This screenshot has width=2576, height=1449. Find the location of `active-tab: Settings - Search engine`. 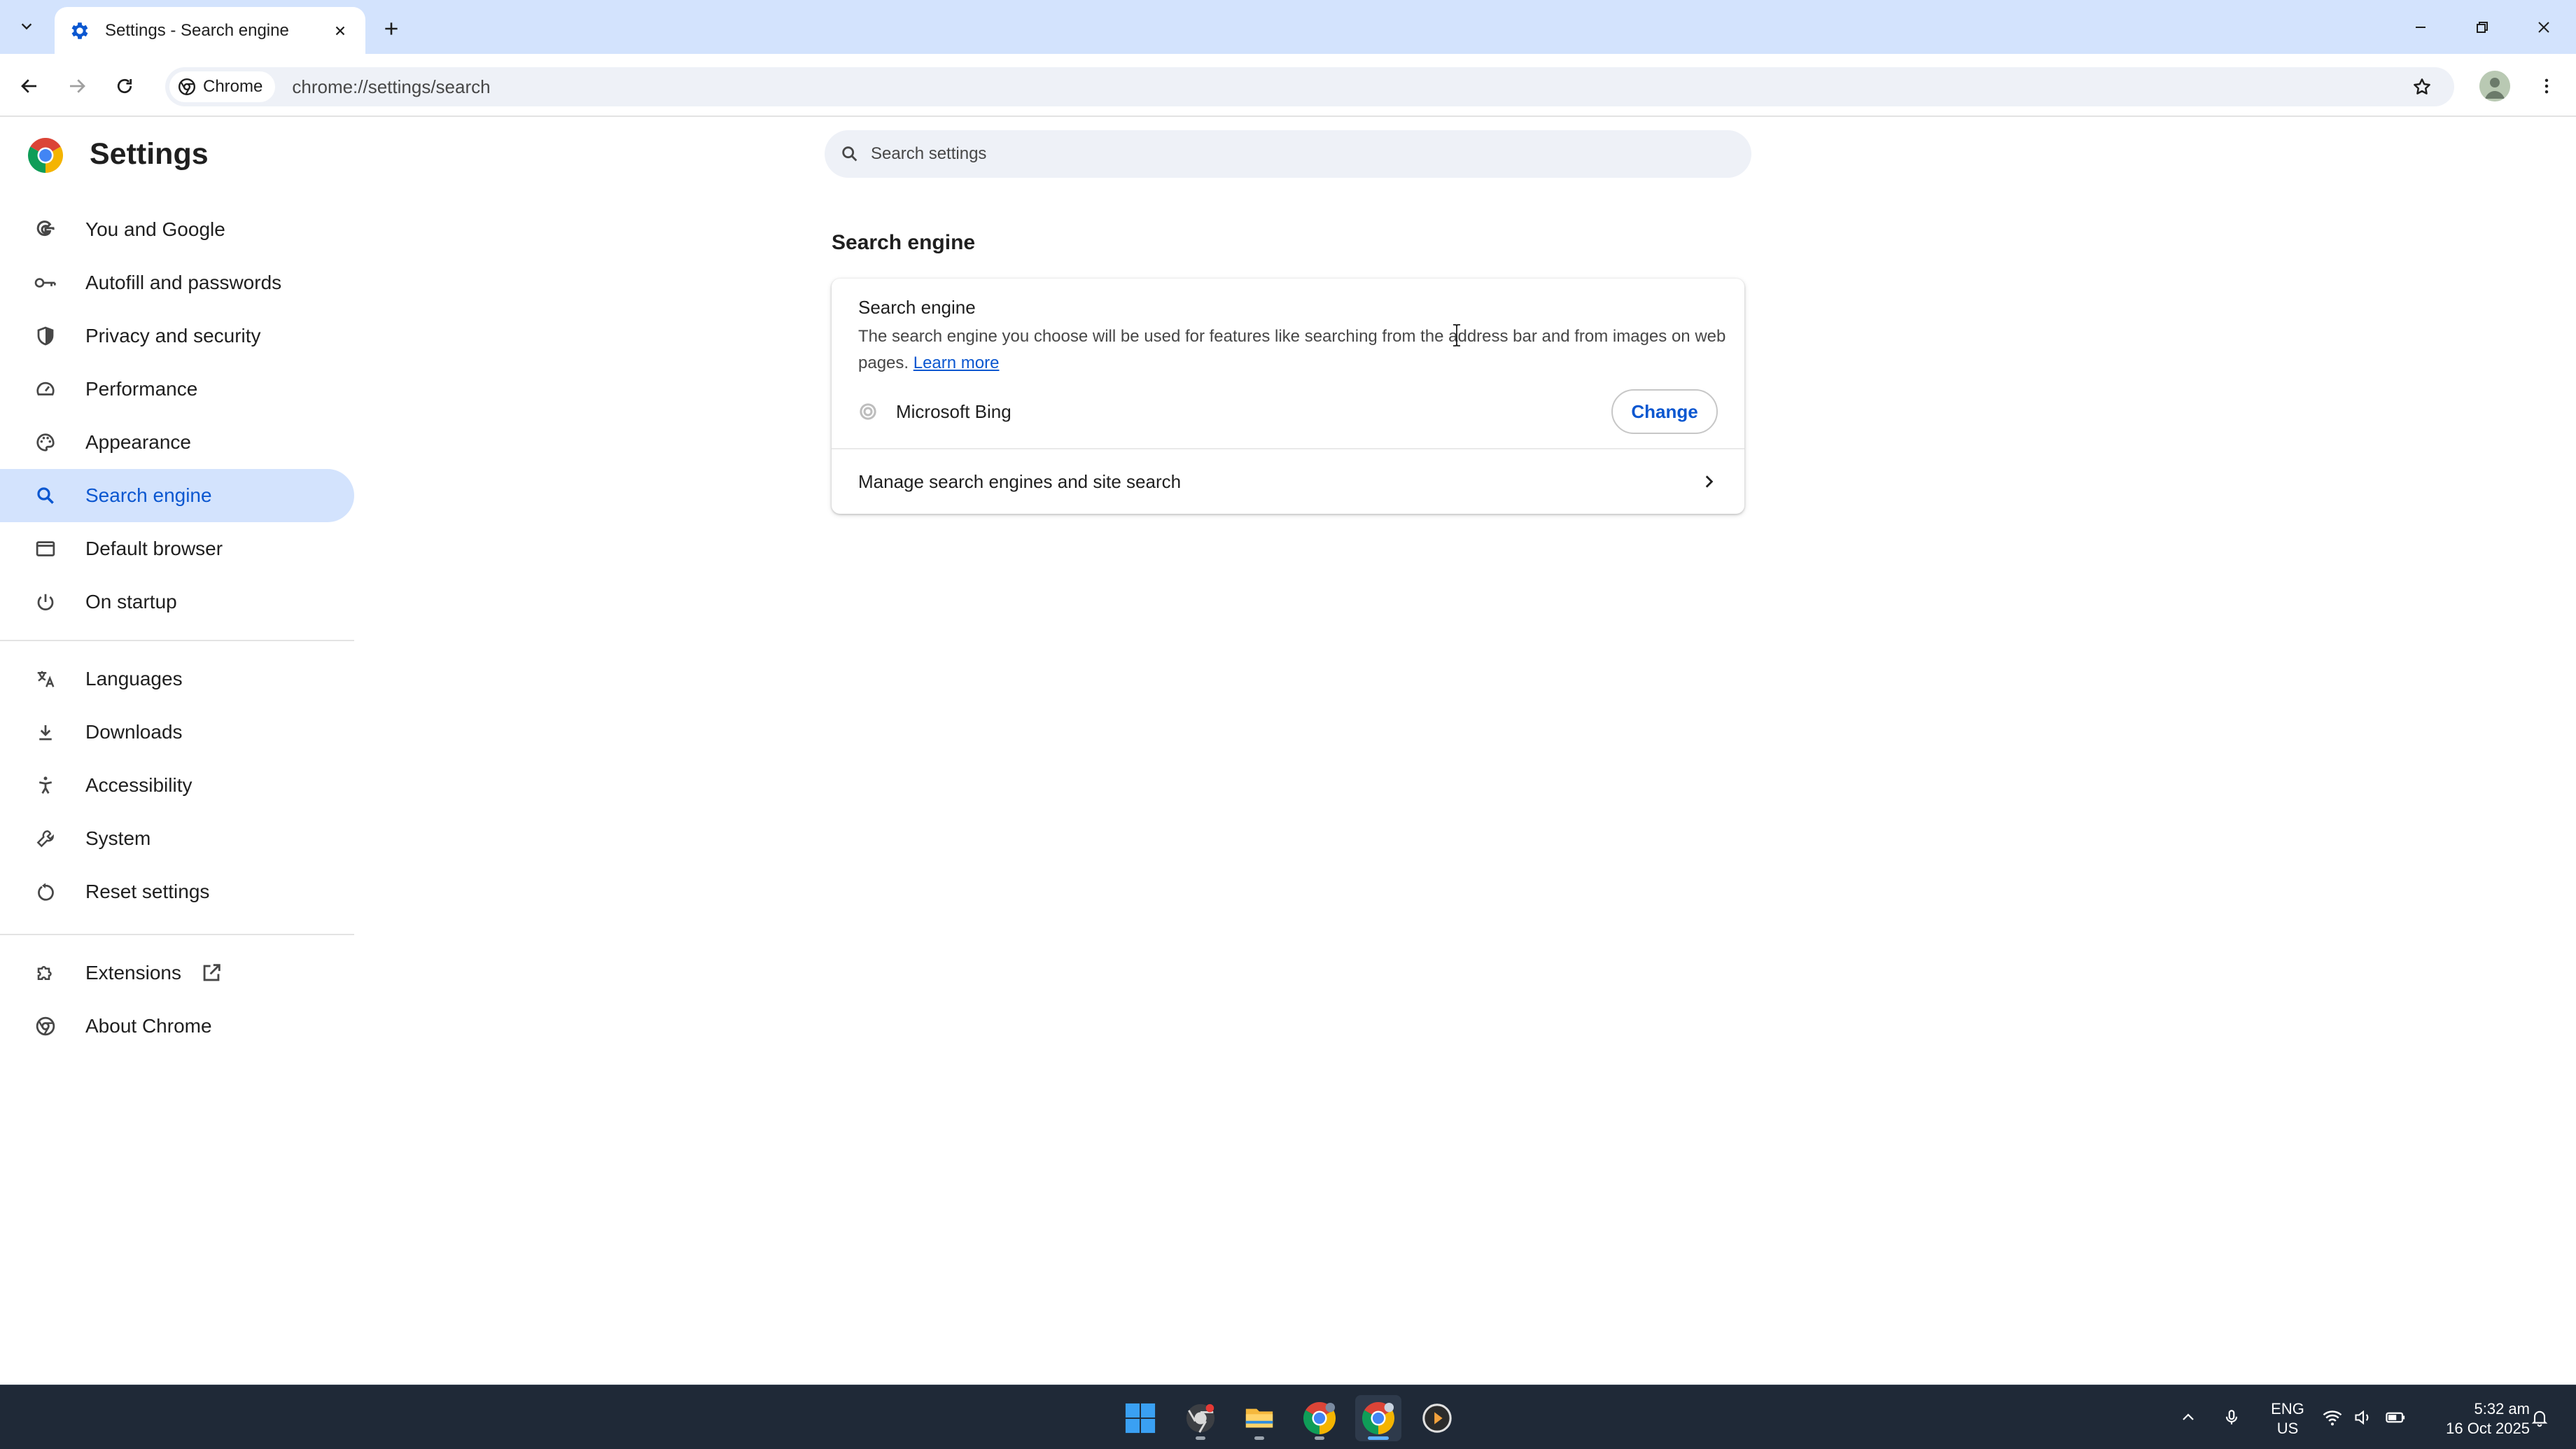

active-tab: Settings - Search engine is located at coordinates (210, 30).